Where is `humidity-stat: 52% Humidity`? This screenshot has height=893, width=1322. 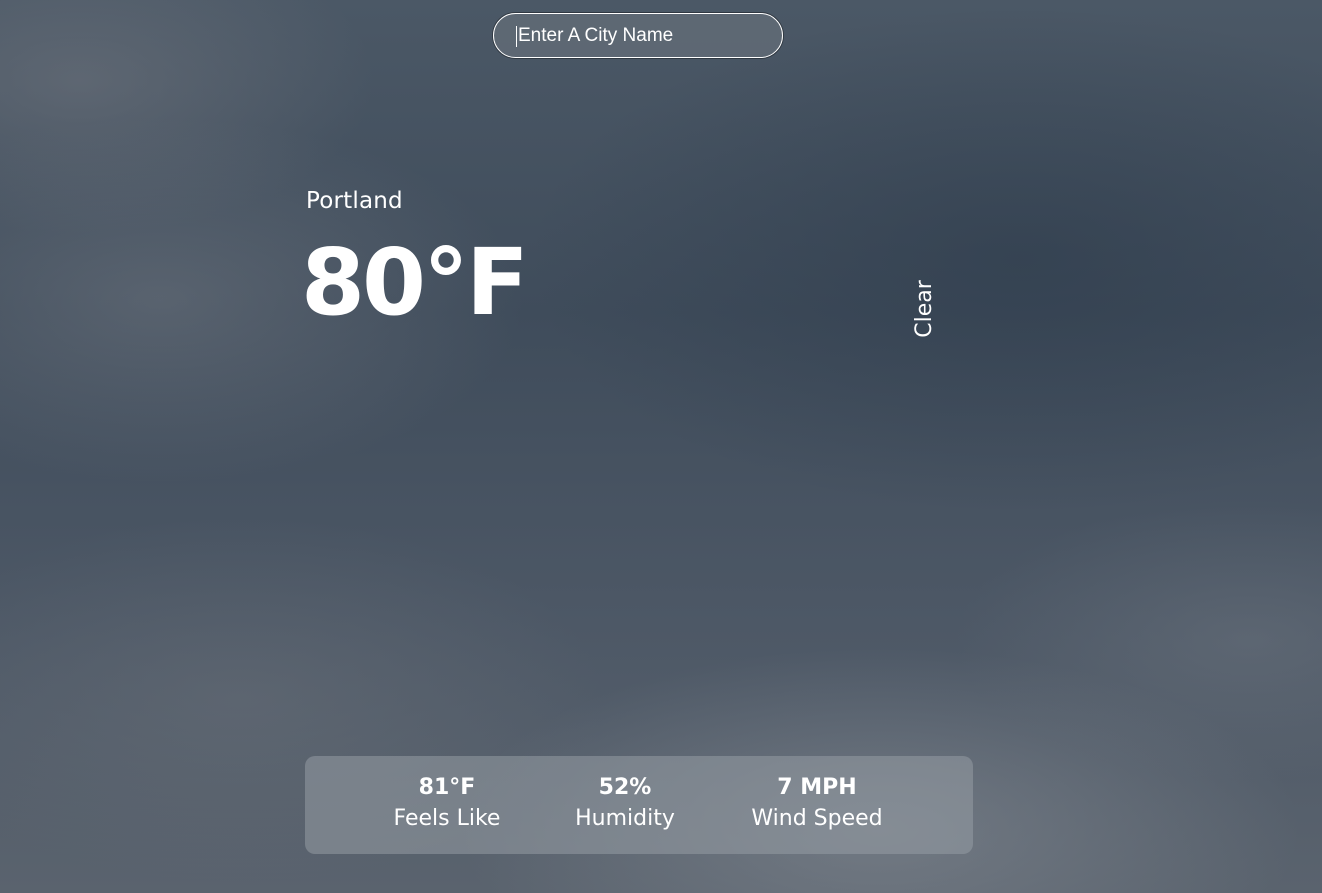
humidity-stat: 52% Humidity is located at coordinates (625, 805).